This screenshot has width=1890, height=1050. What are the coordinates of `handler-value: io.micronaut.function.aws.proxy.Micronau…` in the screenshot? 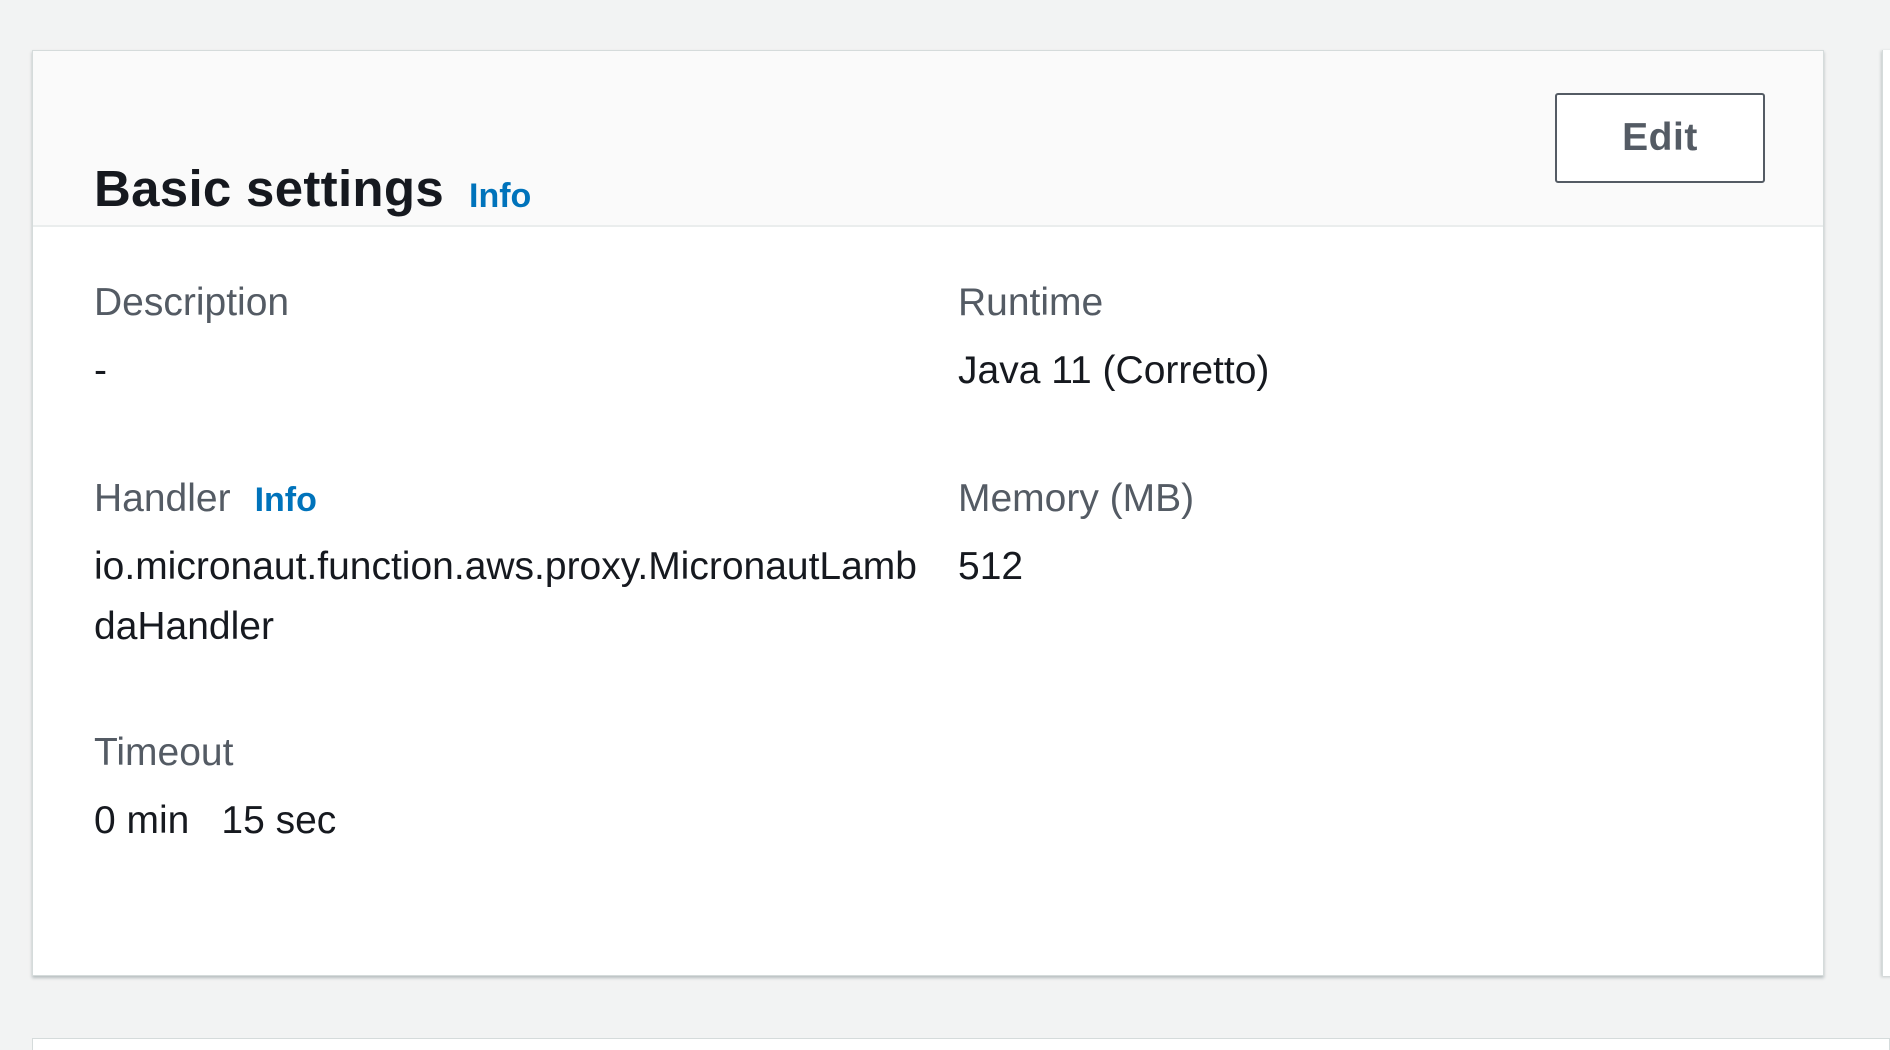 It's located at (505, 596).